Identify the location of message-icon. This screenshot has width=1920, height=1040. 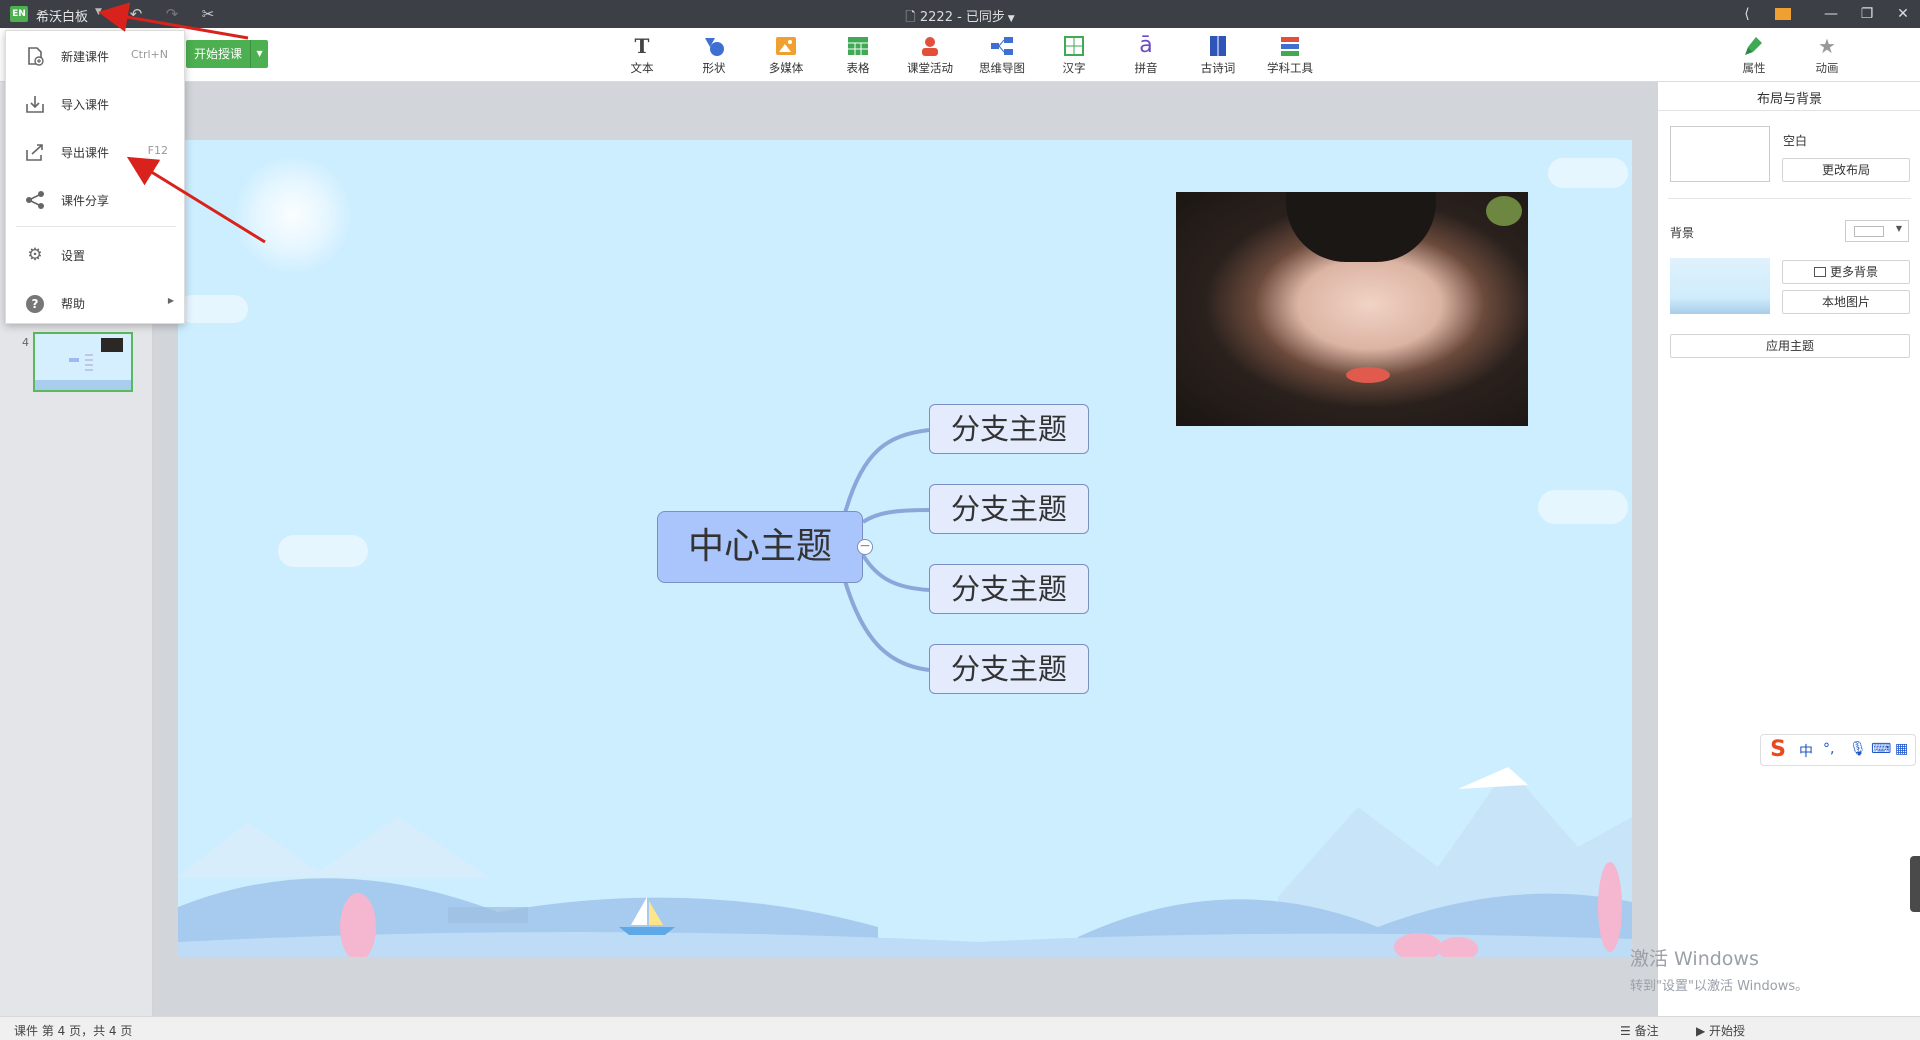
(1783, 14).